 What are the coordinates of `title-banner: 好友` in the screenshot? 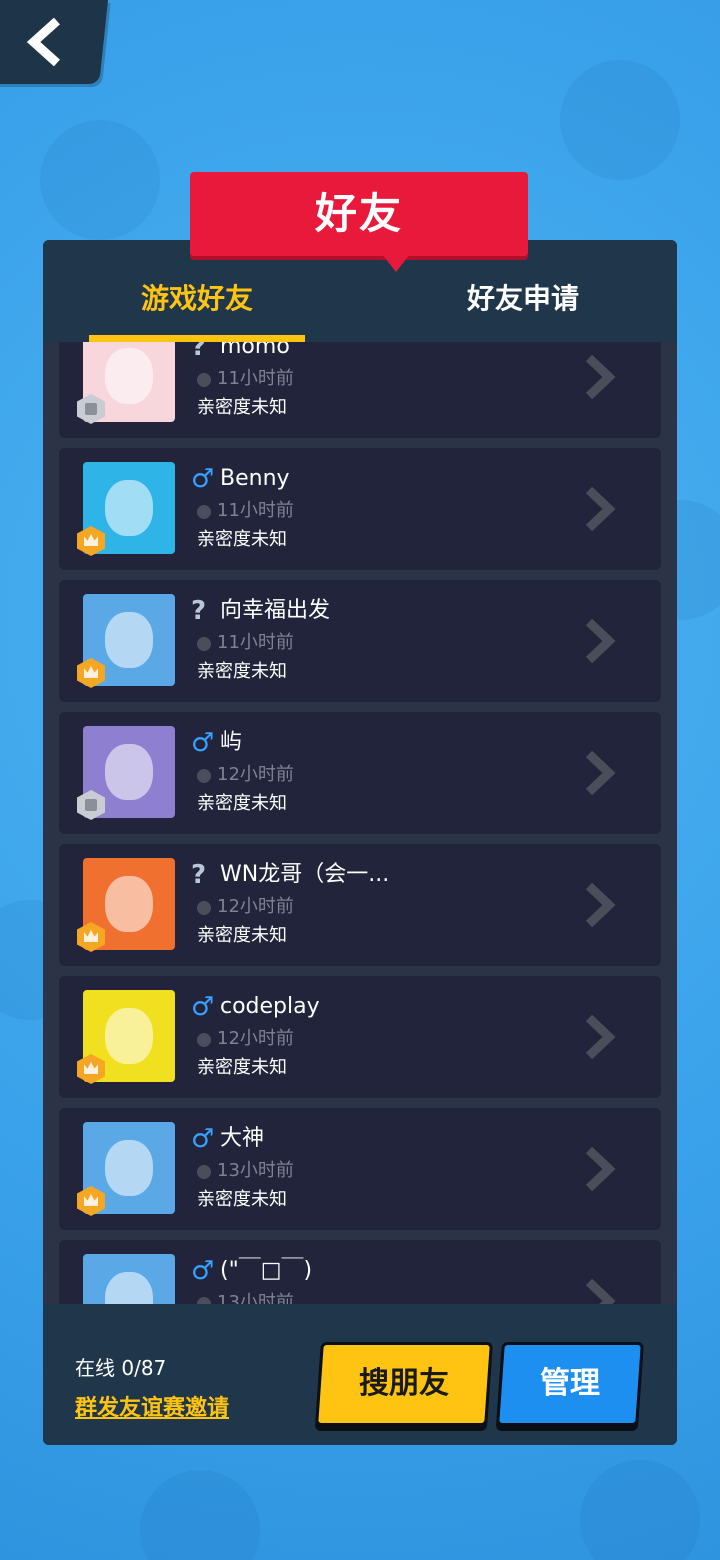 It's located at (359, 222).